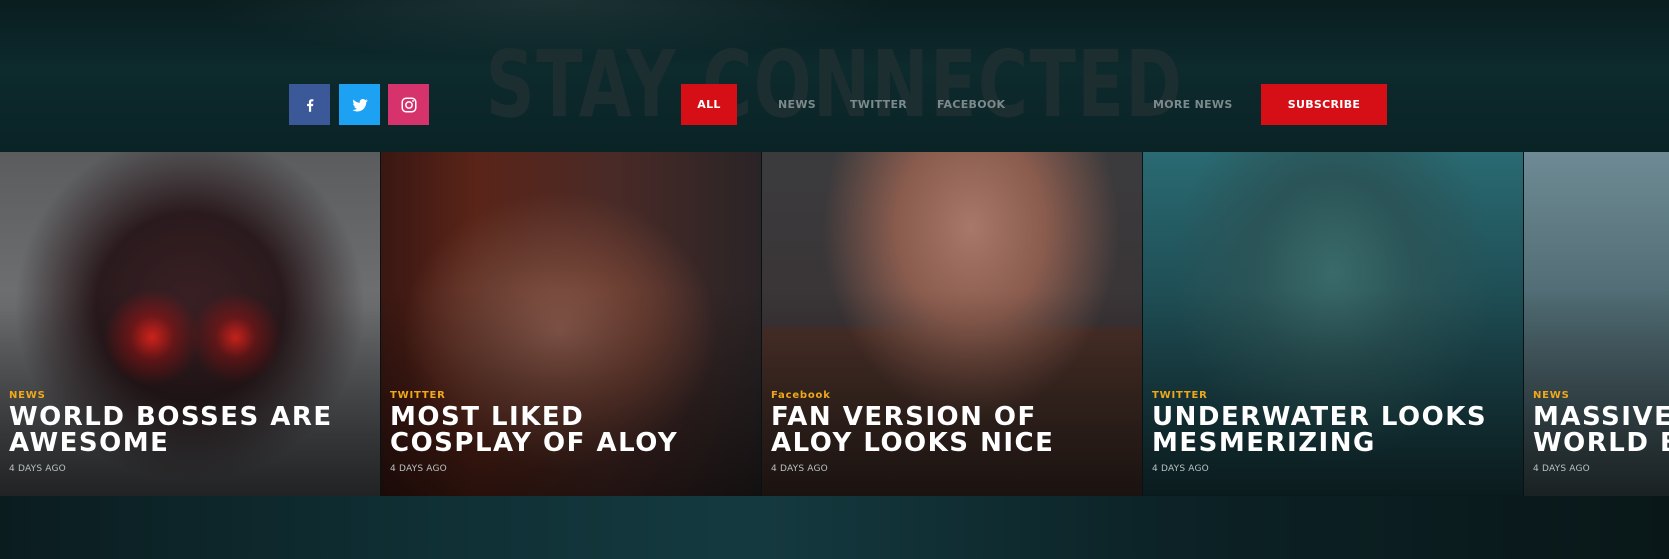 The height and width of the screenshot is (559, 1669). I want to click on more-news-link: MORE NEWS, so click(1193, 104).